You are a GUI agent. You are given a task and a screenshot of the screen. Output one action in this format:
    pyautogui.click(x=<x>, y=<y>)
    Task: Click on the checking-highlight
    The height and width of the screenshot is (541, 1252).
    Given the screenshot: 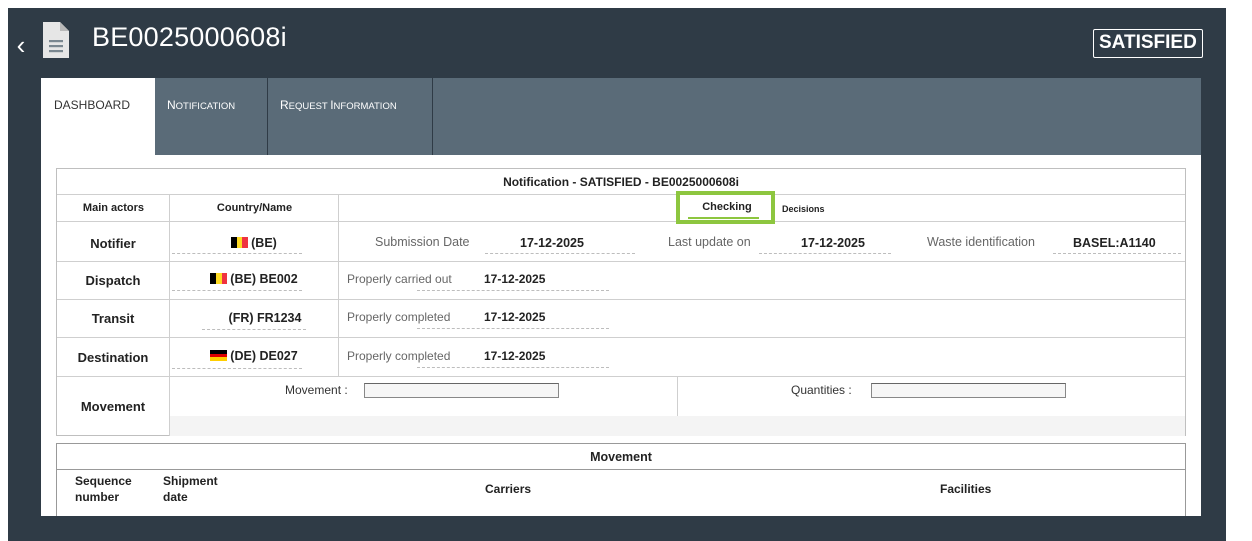 What is the action you would take?
    pyautogui.click(x=725, y=207)
    